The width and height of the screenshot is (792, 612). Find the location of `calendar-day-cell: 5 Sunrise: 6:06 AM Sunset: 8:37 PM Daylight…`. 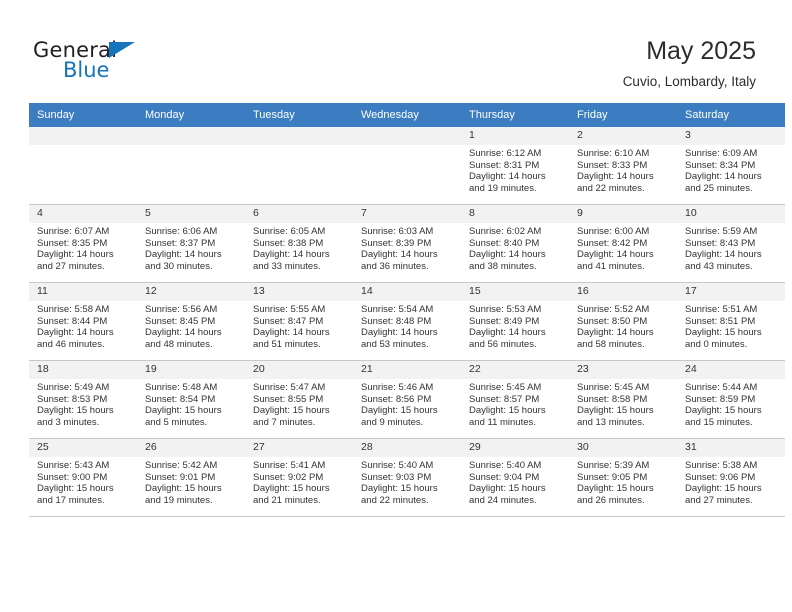

calendar-day-cell: 5 Sunrise: 6:06 AM Sunset: 8:37 PM Daylight… is located at coordinates (191, 243).